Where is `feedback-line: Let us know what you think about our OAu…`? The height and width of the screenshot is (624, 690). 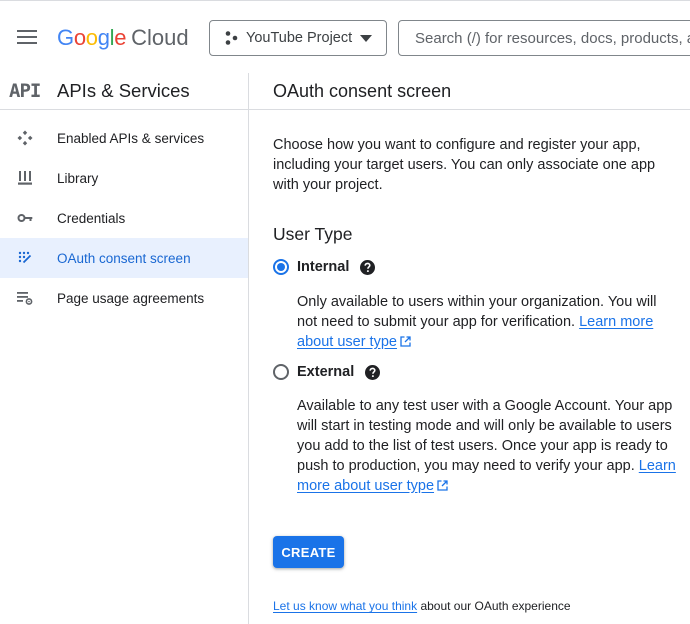
feedback-line: Let us know what you think about our OAu… is located at coordinates (473, 606).